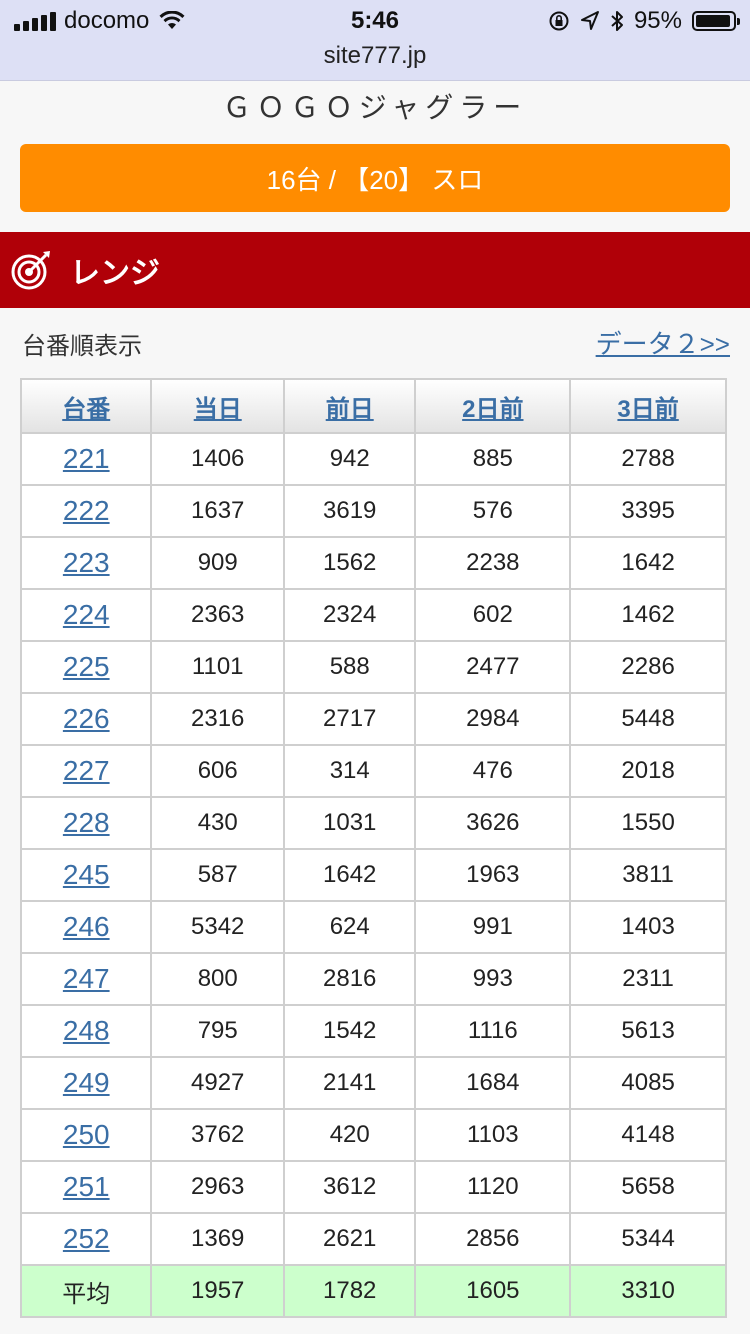 Image resolution: width=750 pixels, height=1334 pixels. I want to click on machine-number-link: 221, so click(86, 458).